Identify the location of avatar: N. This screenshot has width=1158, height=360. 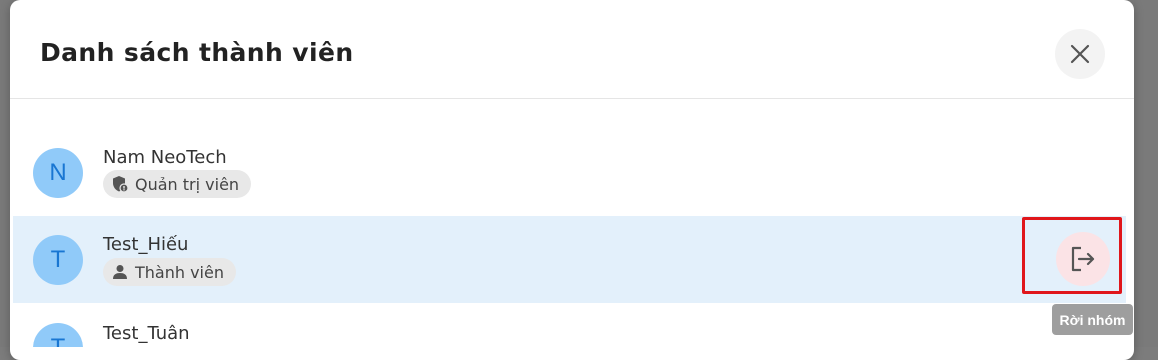
(58, 173).